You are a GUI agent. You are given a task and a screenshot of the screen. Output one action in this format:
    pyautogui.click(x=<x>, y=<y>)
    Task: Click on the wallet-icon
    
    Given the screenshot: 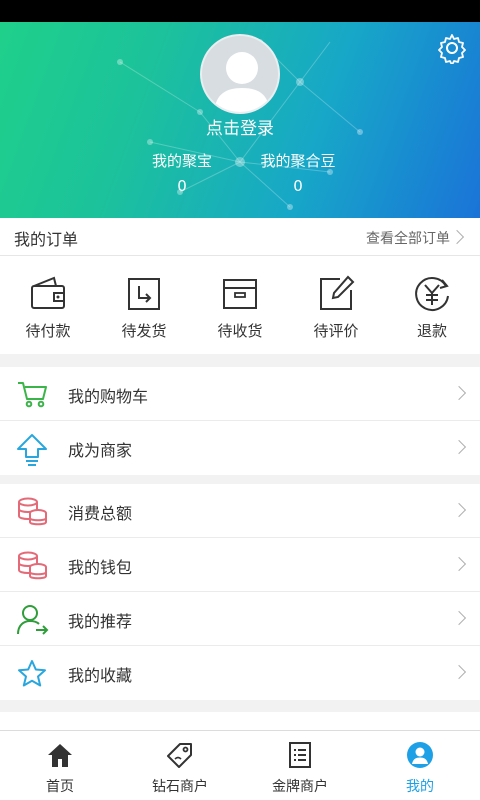 What is the action you would take?
    pyautogui.click(x=48, y=292)
    